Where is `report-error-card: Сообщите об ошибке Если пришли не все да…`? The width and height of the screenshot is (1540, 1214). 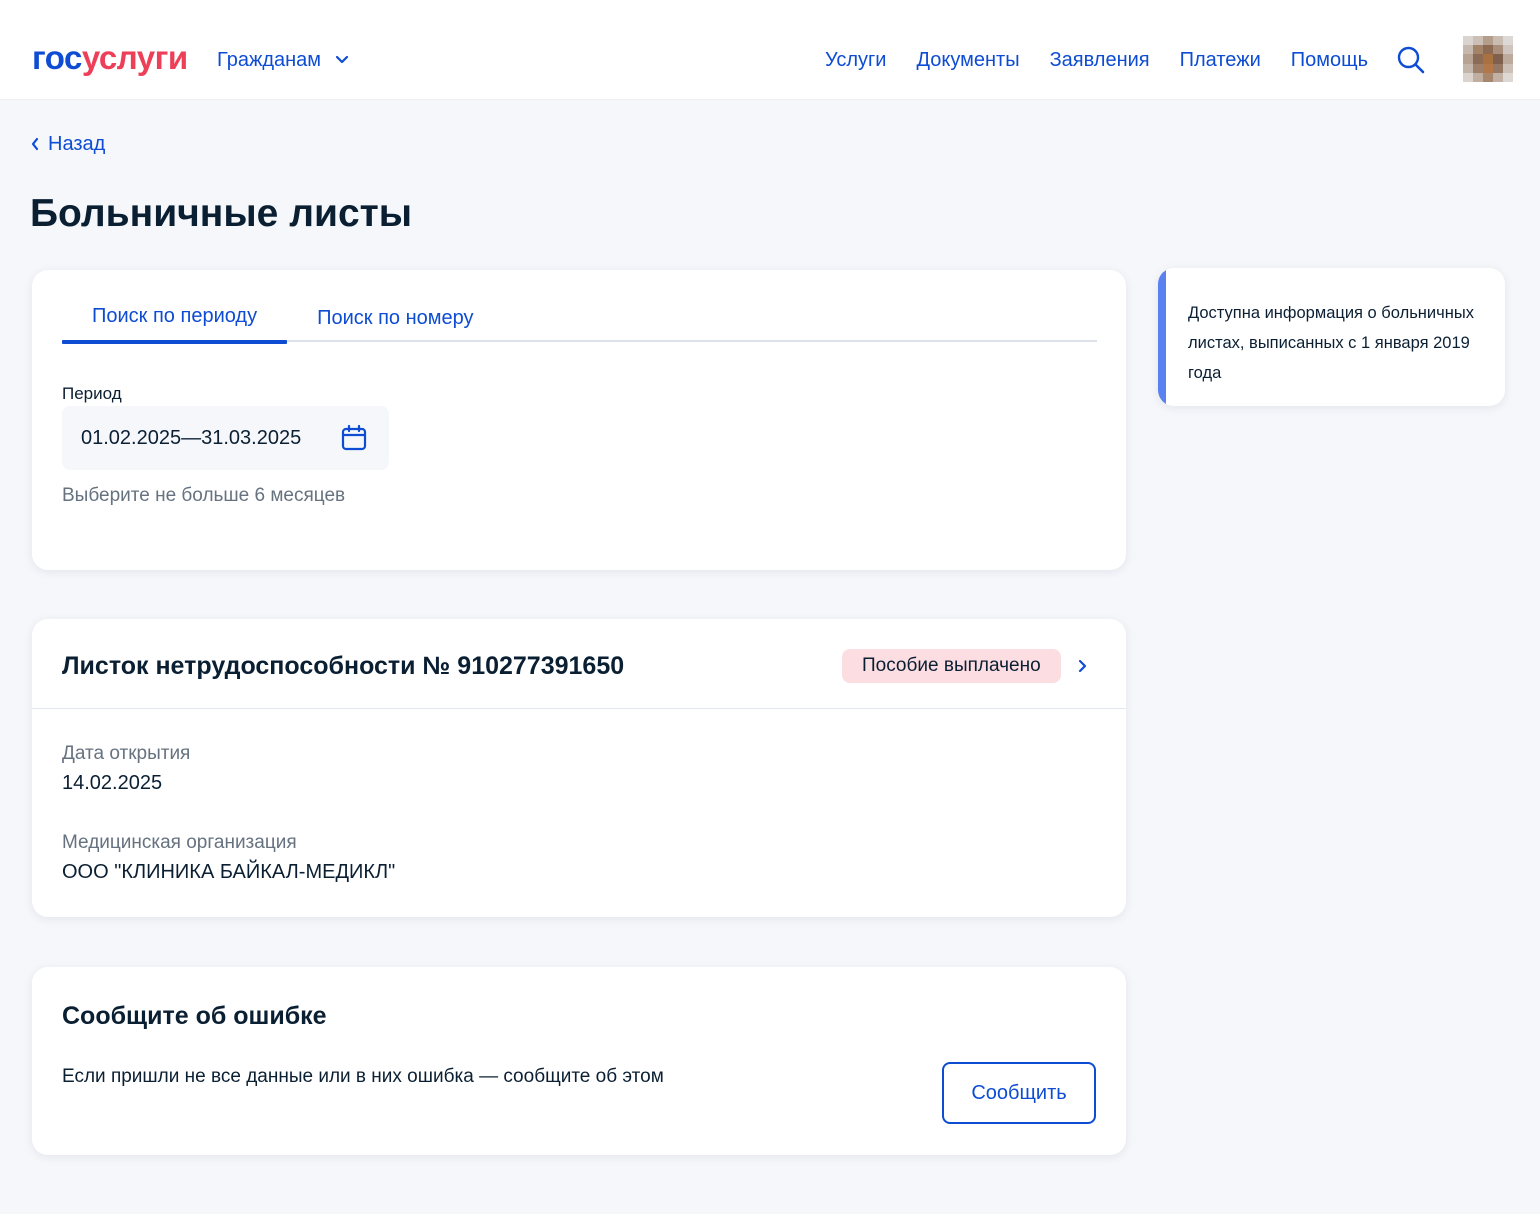 report-error-card: Сообщите об ошибке Если пришли не все да… is located at coordinates (579, 1061).